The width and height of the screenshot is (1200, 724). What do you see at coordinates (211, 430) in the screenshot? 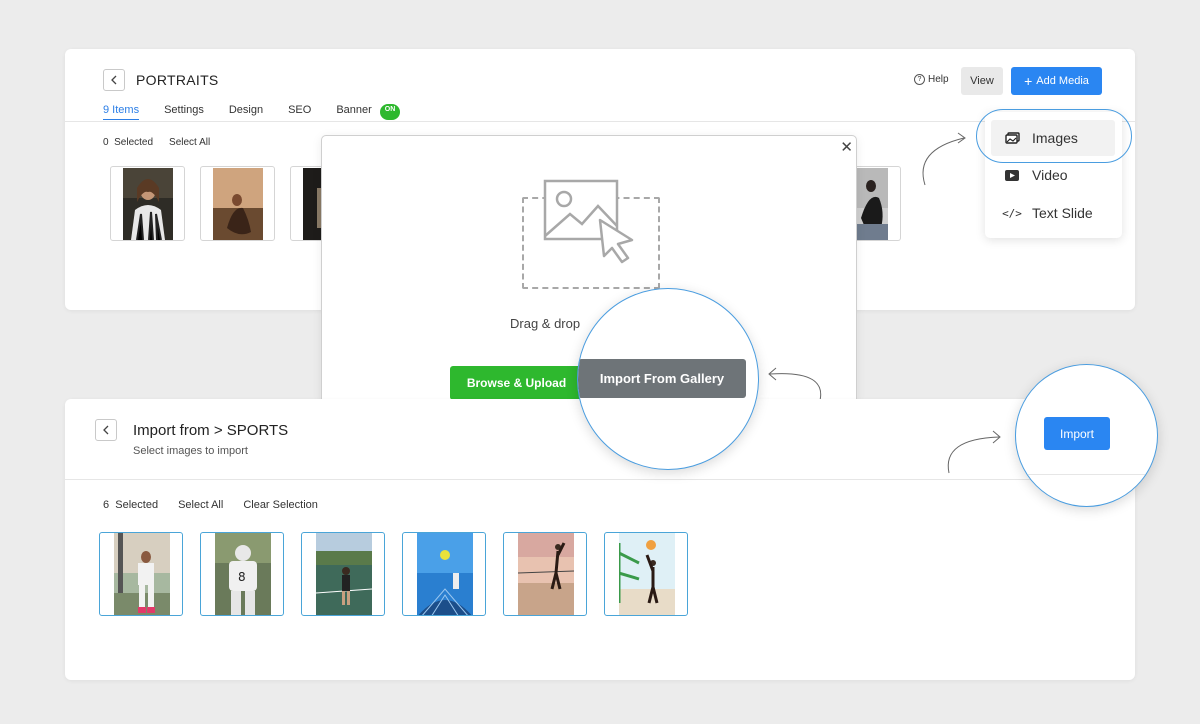
I see `import-title: Import from > SPORTS` at bounding box center [211, 430].